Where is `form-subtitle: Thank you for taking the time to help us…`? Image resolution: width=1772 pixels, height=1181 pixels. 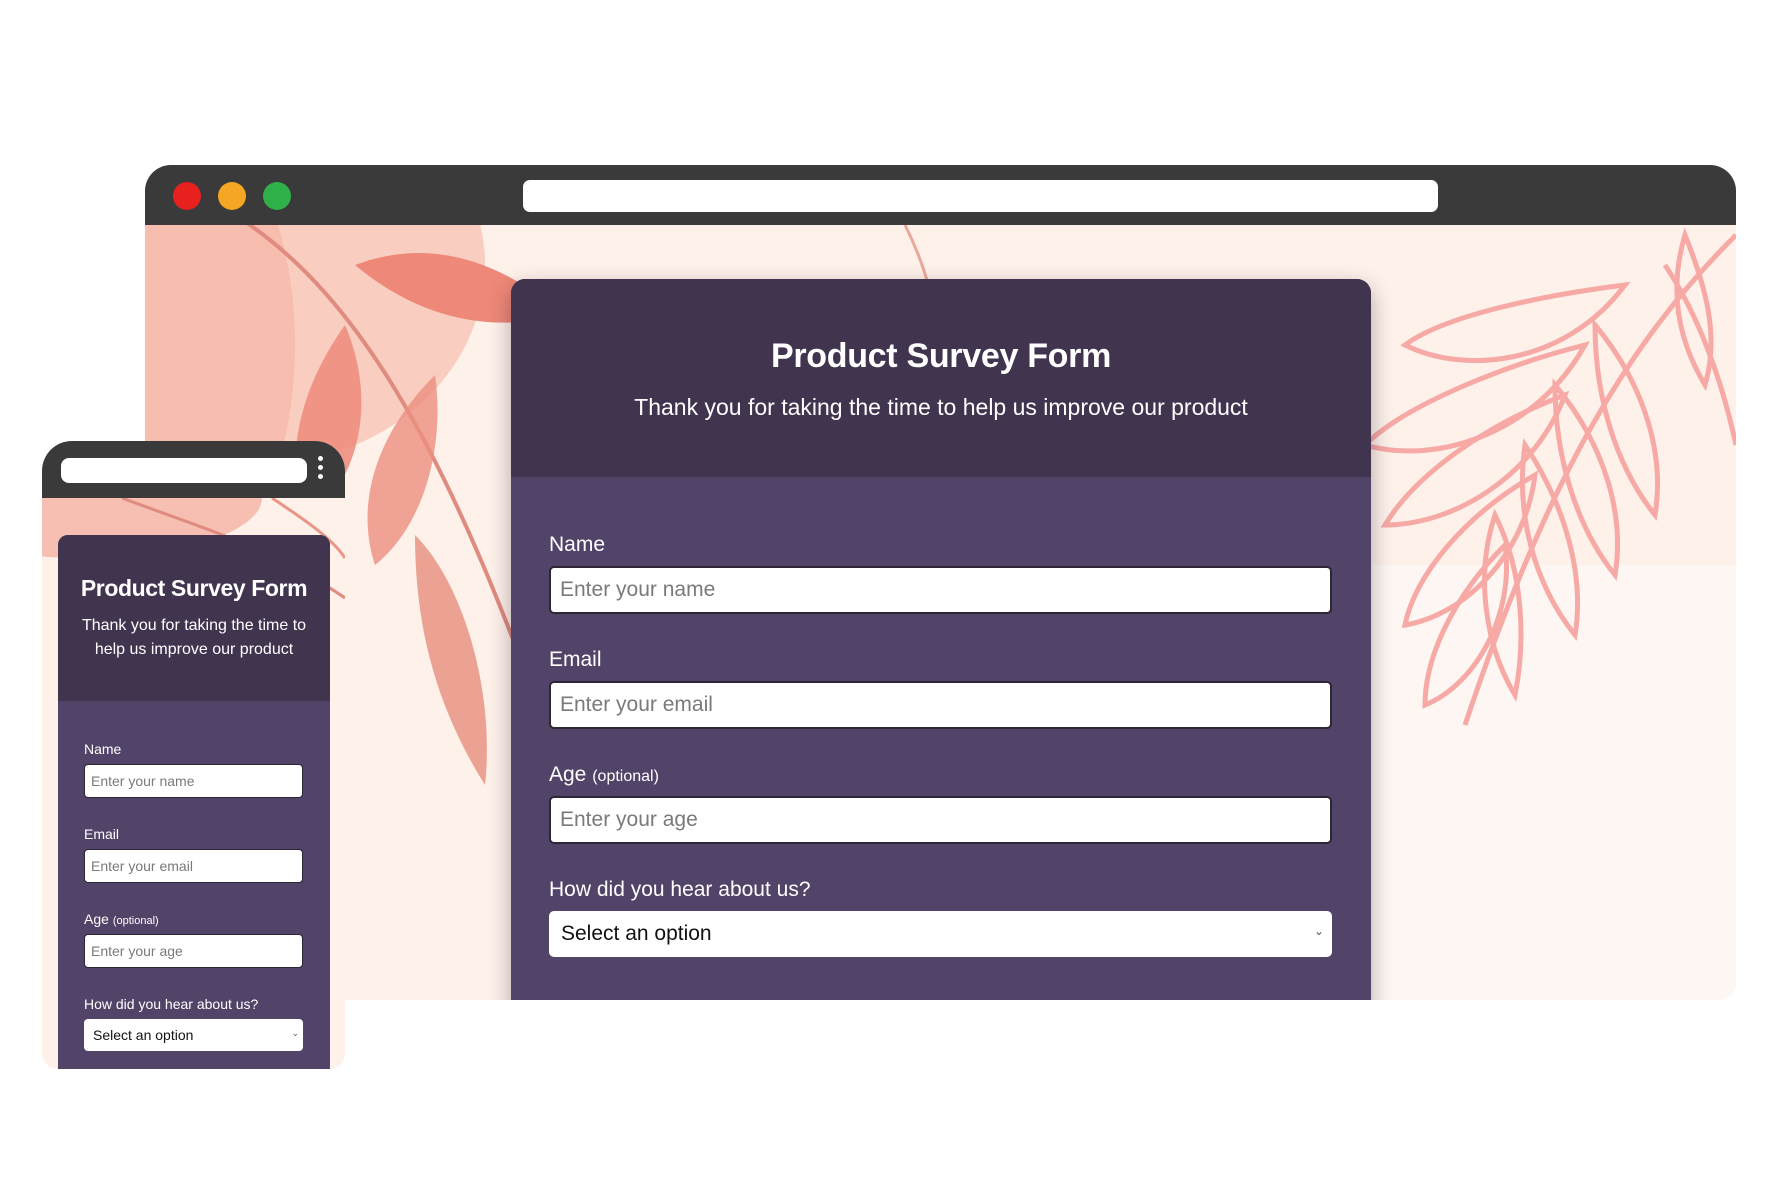 form-subtitle: Thank you for taking the time to help us… is located at coordinates (941, 407).